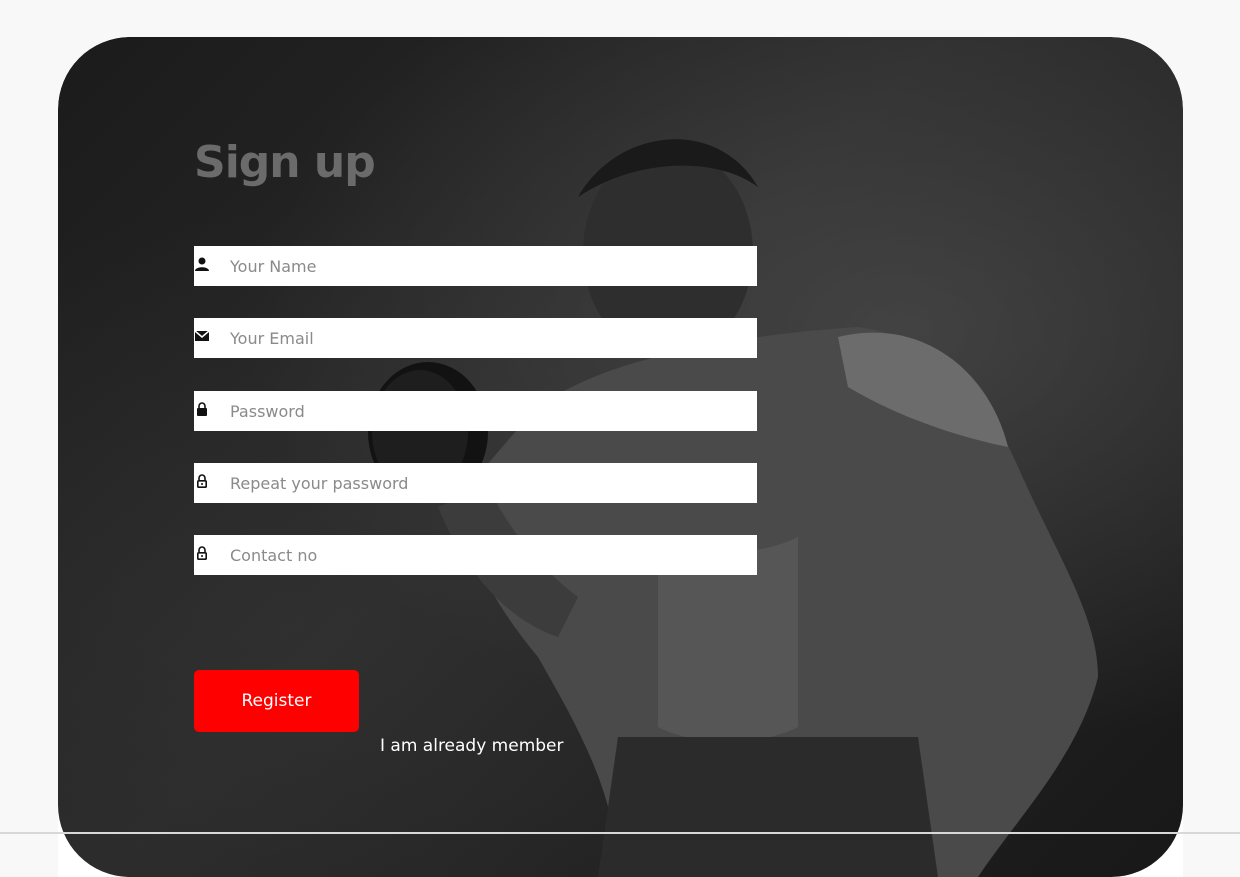  I want to click on contact-input, so click(487, 555).